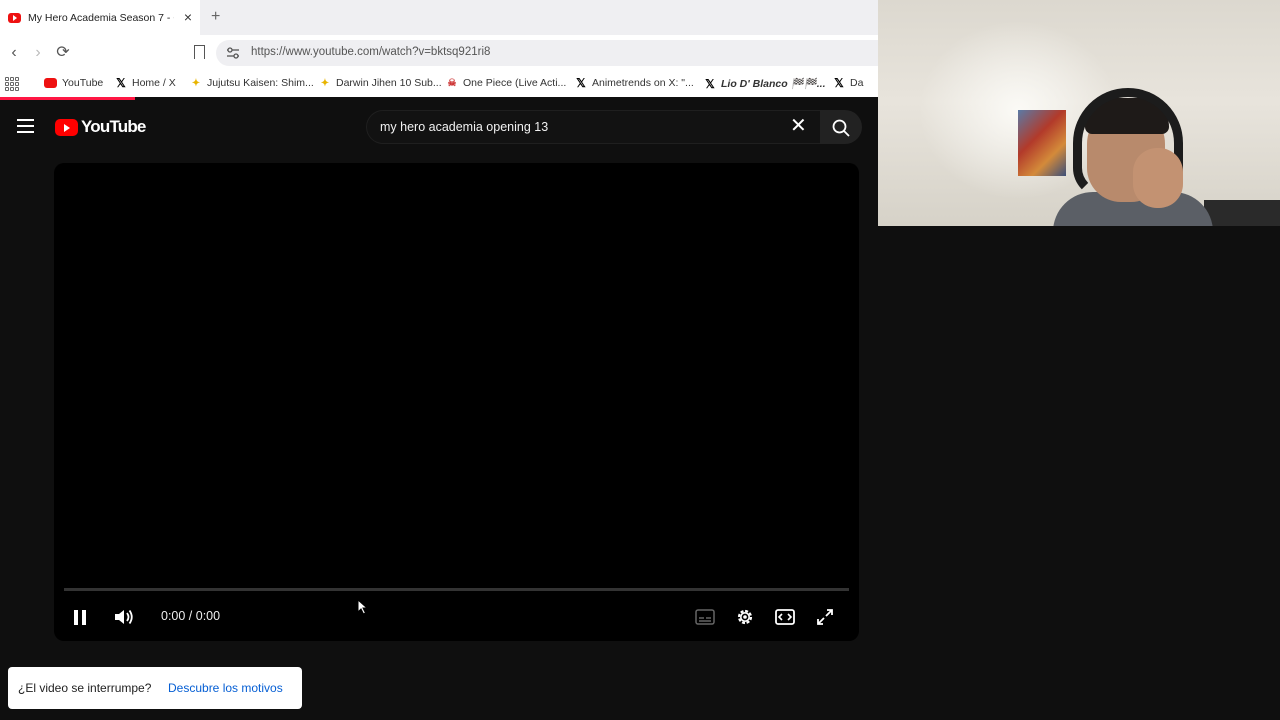  I want to click on bookmark-youtube: YouTube, so click(73, 83).